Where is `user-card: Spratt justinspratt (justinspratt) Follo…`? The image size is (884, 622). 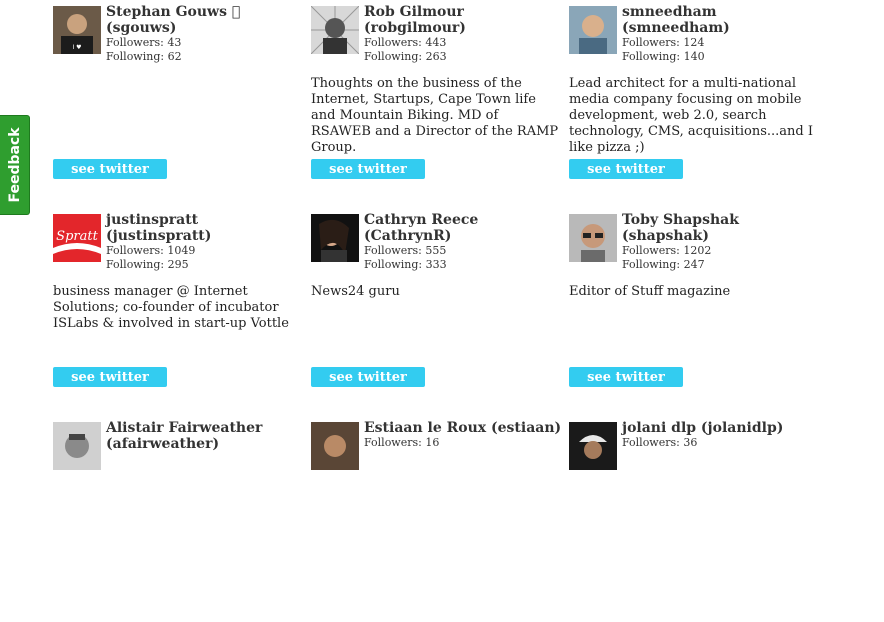 user-card: Spratt justinspratt (justinspratt) Follo… is located at coordinates (179, 313).